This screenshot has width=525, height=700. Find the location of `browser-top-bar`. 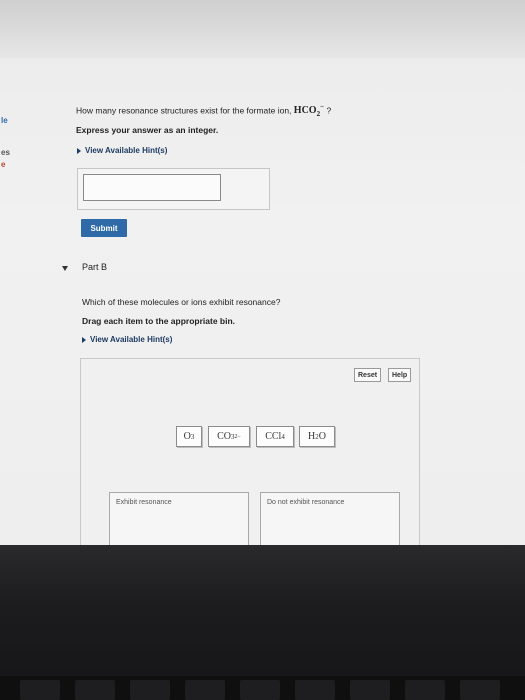

browser-top-bar is located at coordinates (262, 29).